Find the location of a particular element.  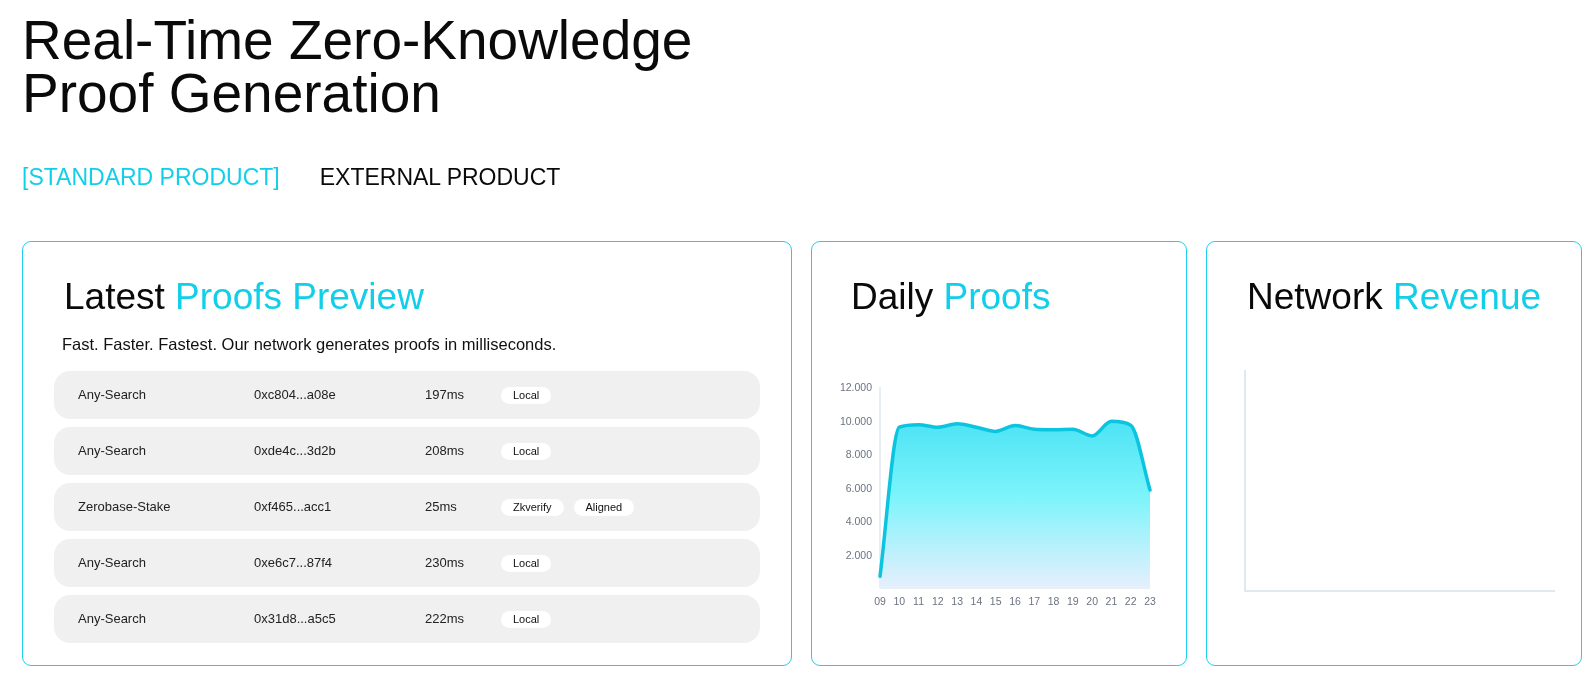

proof-hash: 0xe6c7...87f4 is located at coordinates (294, 563).